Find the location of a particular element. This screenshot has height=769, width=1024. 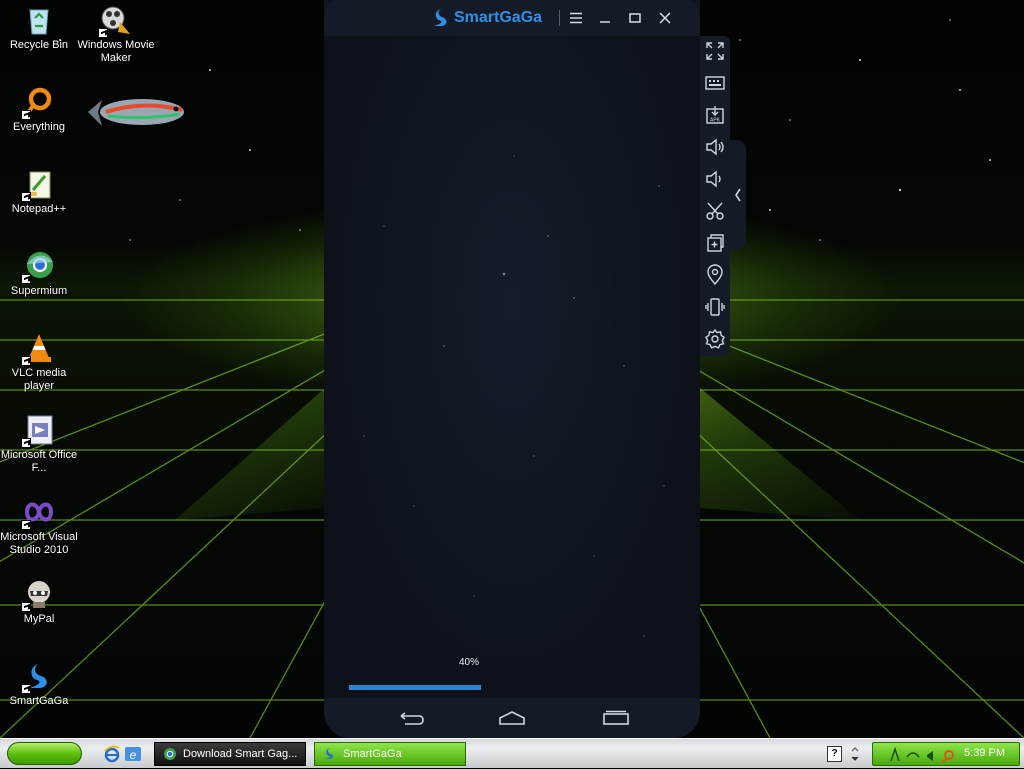

screenshot-button is located at coordinates (715, 211).